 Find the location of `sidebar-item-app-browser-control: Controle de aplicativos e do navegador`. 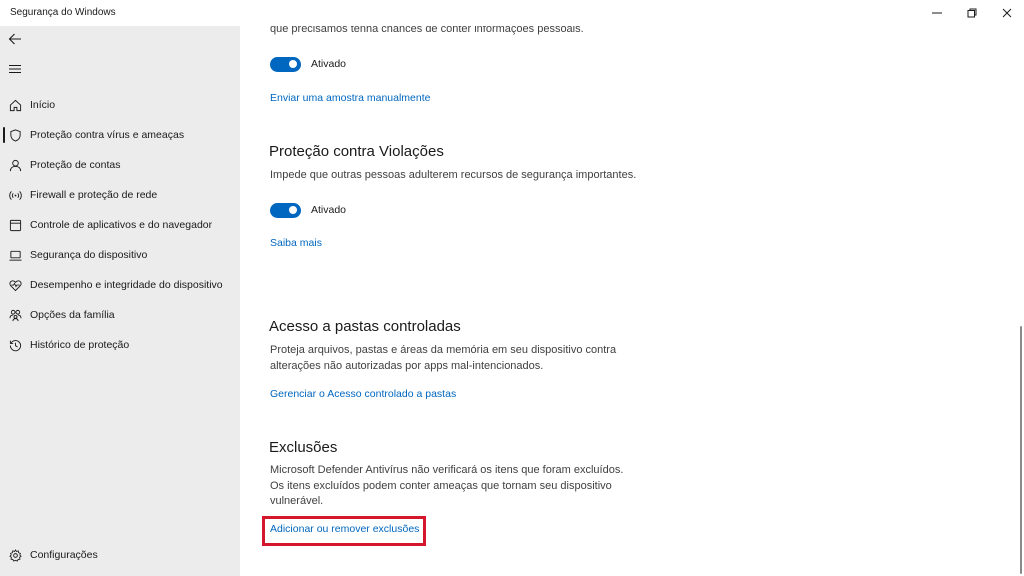

sidebar-item-app-browser-control: Controle de aplicativos e do navegador is located at coordinates (120, 225).